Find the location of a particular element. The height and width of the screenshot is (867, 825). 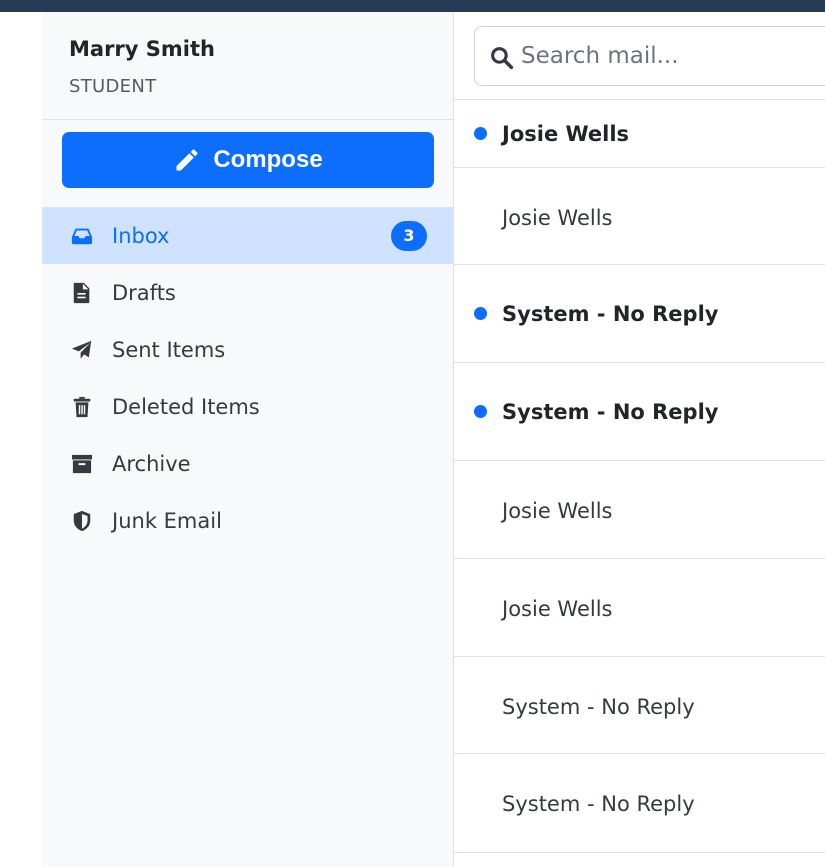

nav-item-inbox: Inbox 3 is located at coordinates (248, 235).